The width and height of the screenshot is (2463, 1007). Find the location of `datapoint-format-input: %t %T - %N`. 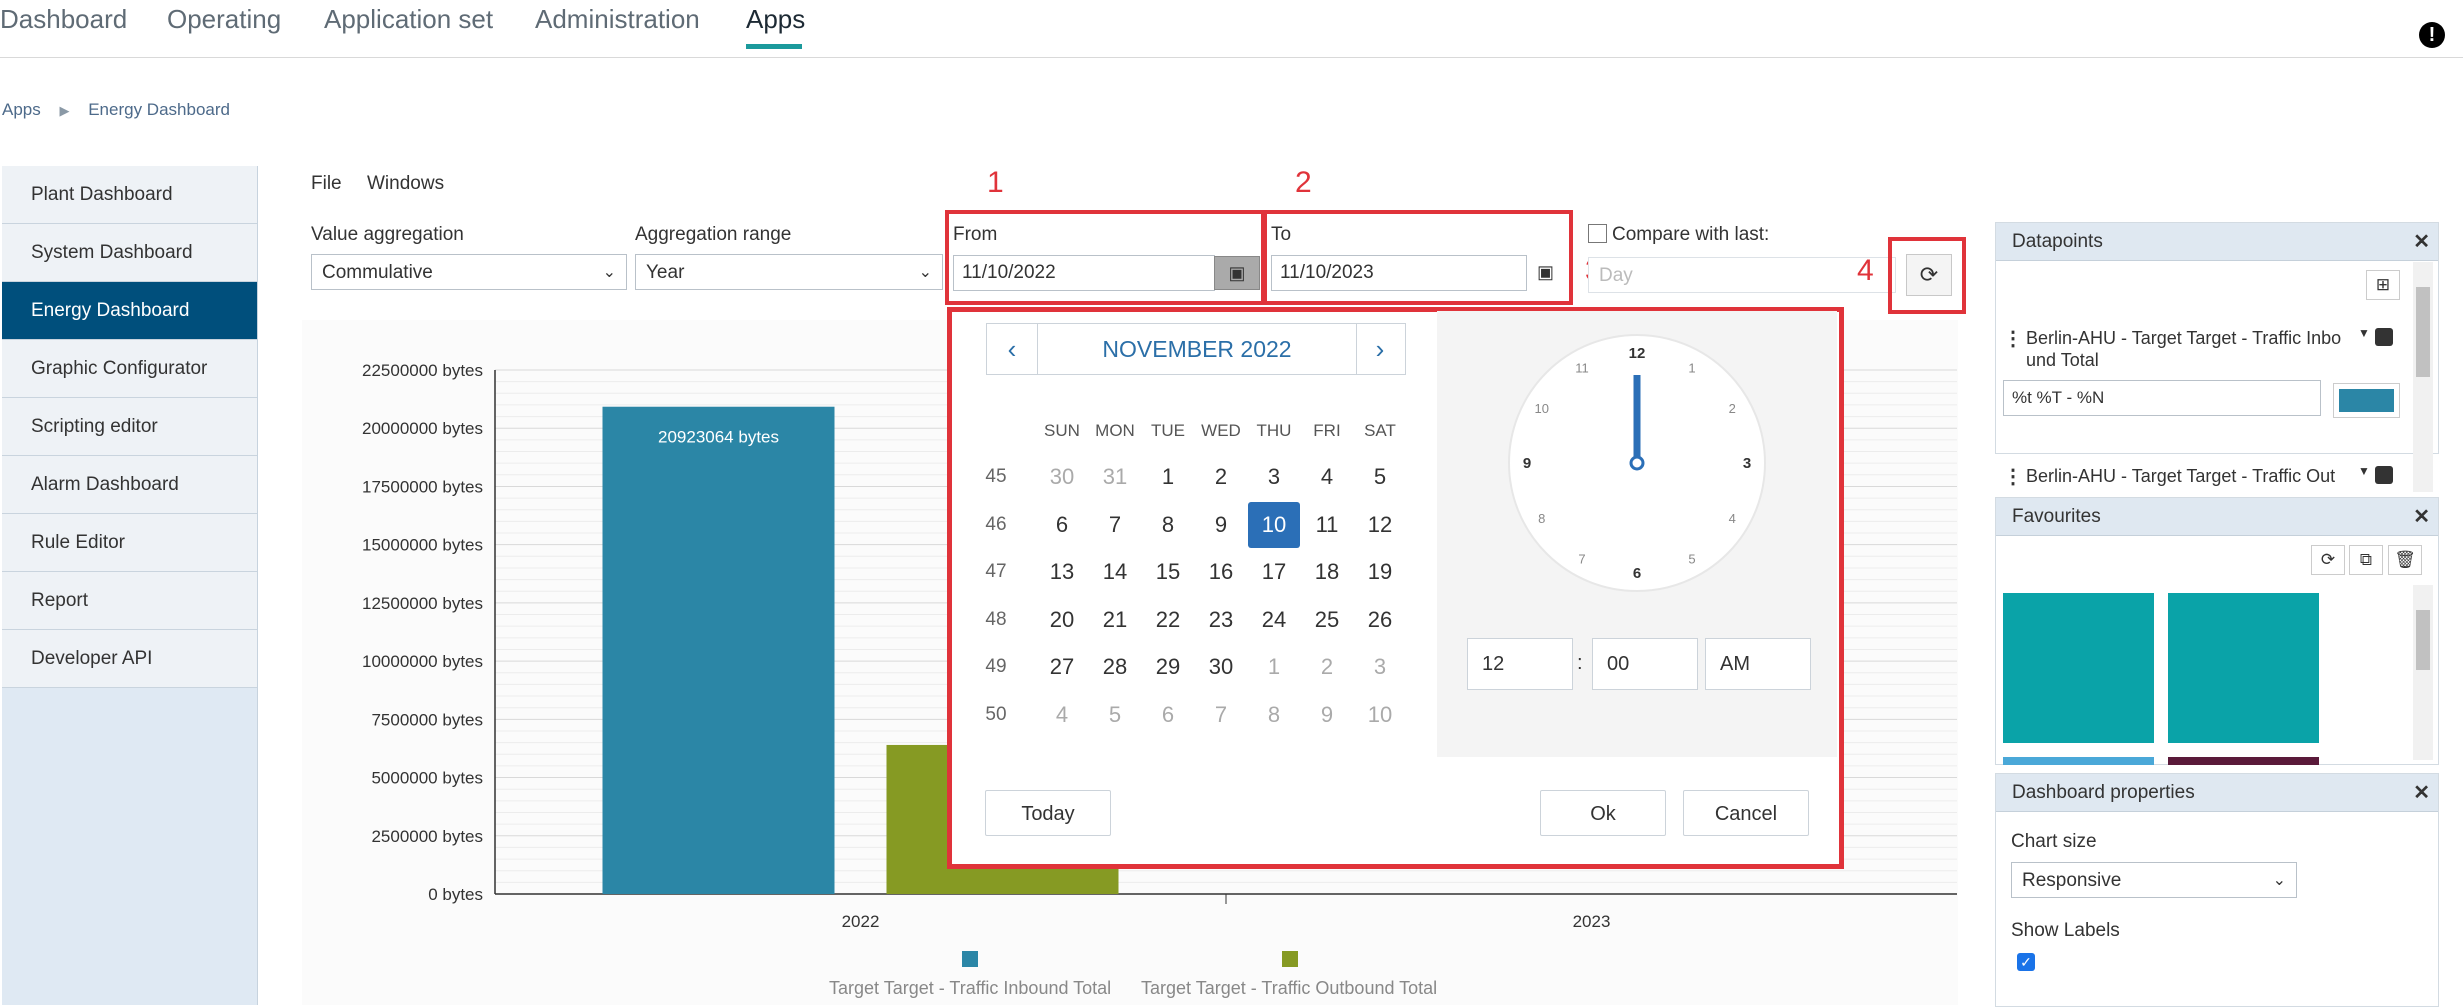

datapoint-format-input: %t %T - %N is located at coordinates (2162, 398).